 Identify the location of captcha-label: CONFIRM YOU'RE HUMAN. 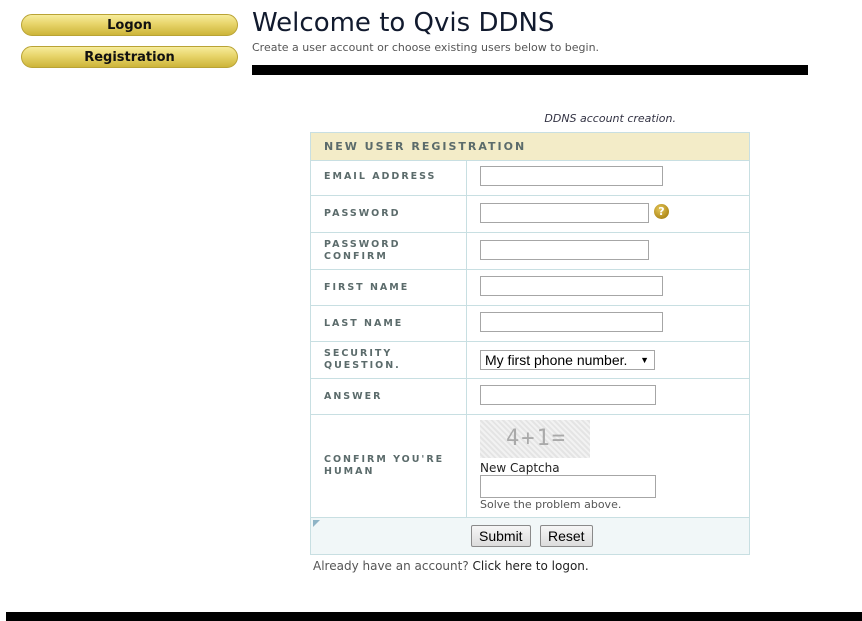
(394, 466).